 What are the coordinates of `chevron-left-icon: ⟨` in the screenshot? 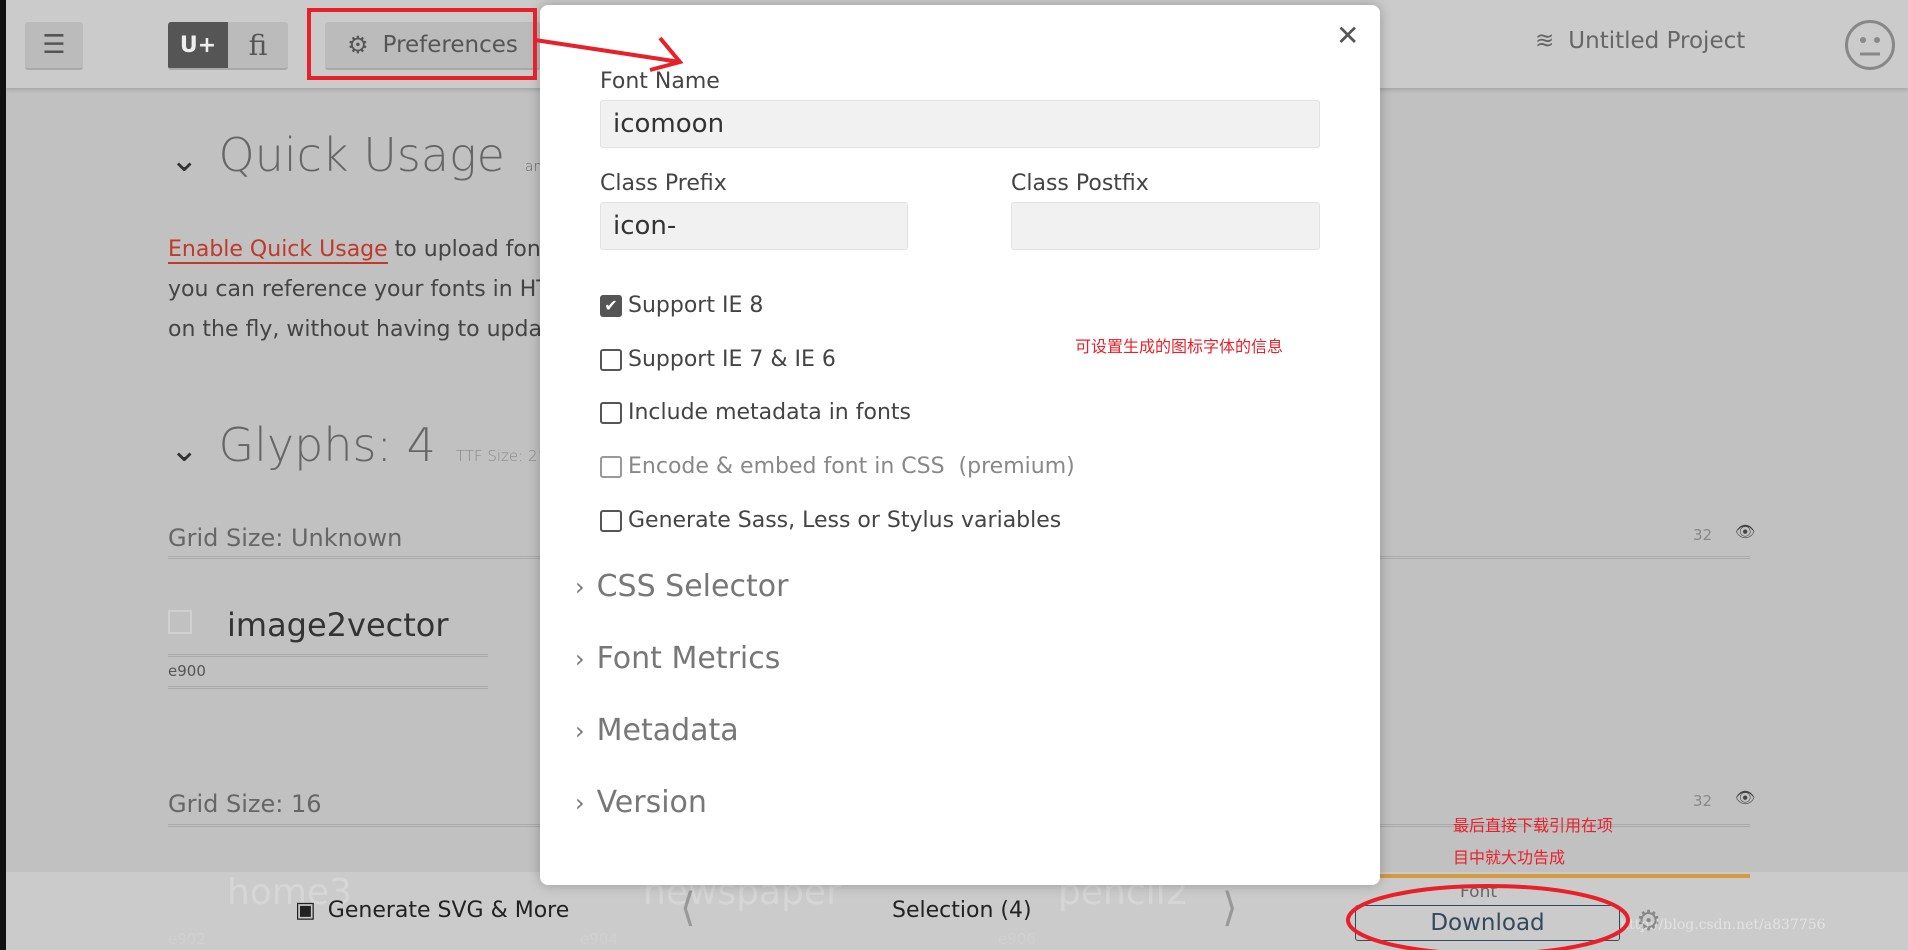 It's located at (688, 908).